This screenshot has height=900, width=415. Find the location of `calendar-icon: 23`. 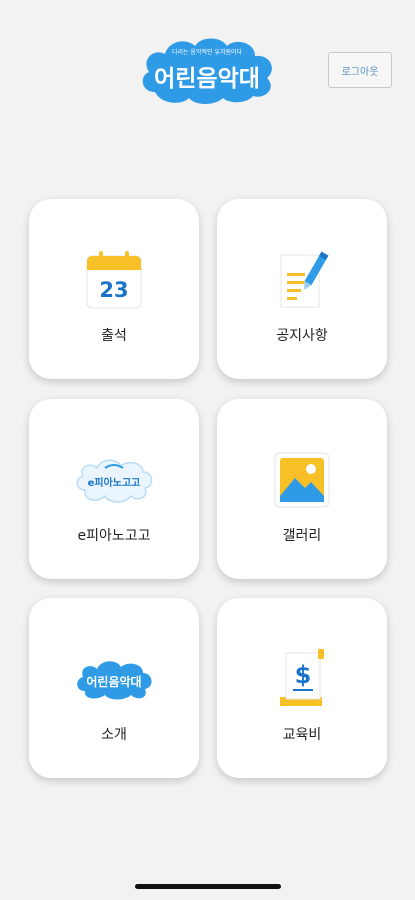

calendar-icon: 23 is located at coordinates (114, 280).